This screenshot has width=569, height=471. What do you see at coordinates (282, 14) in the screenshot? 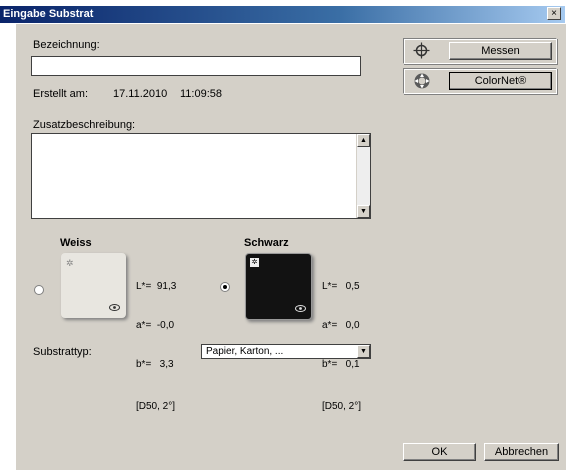
I see `title-bar: Eingabe Substrat ×` at bounding box center [282, 14].